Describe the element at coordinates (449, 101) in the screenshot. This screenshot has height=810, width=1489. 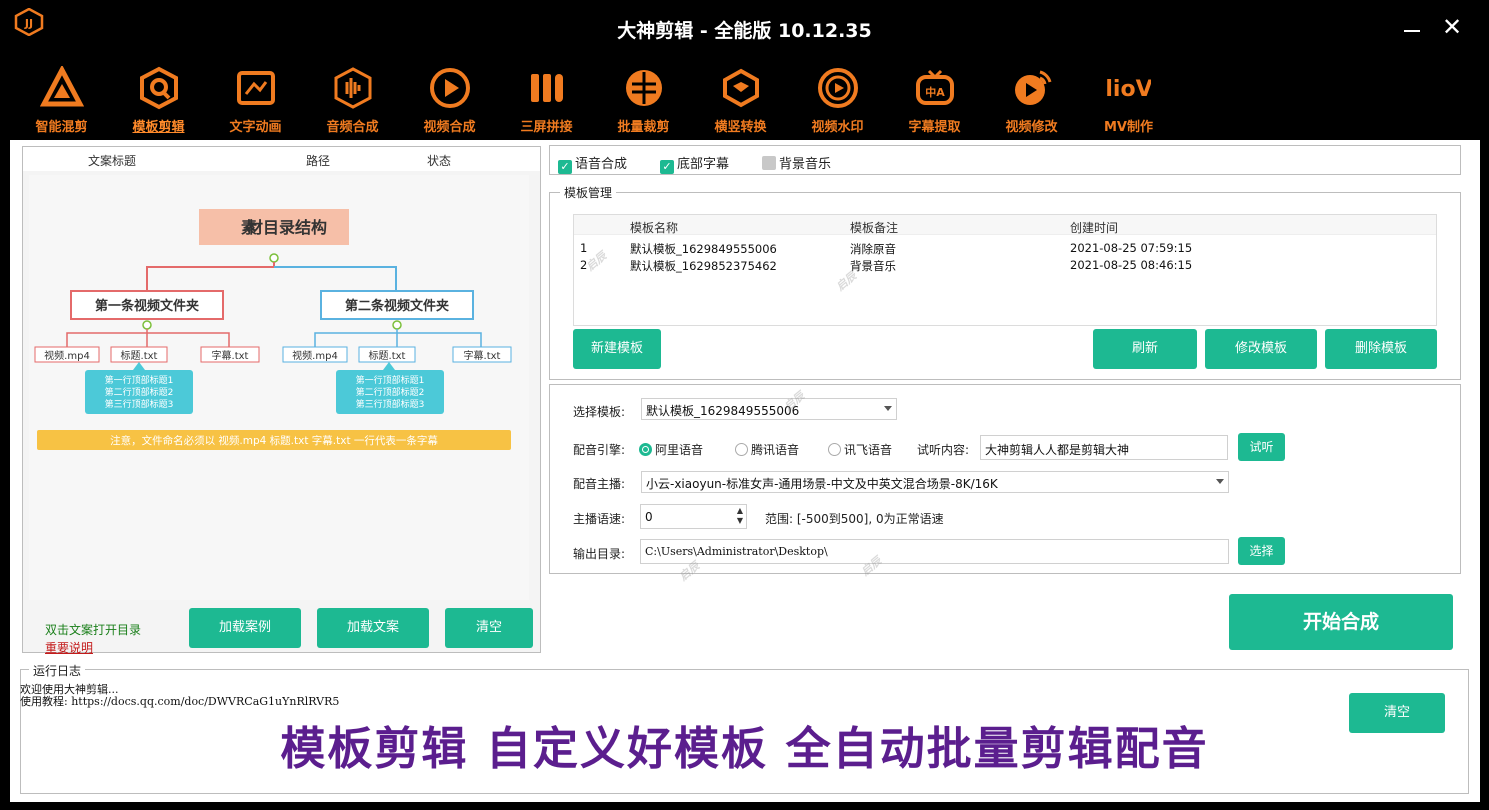
I see `tool-video-synthesis: 视频合成` at that location.